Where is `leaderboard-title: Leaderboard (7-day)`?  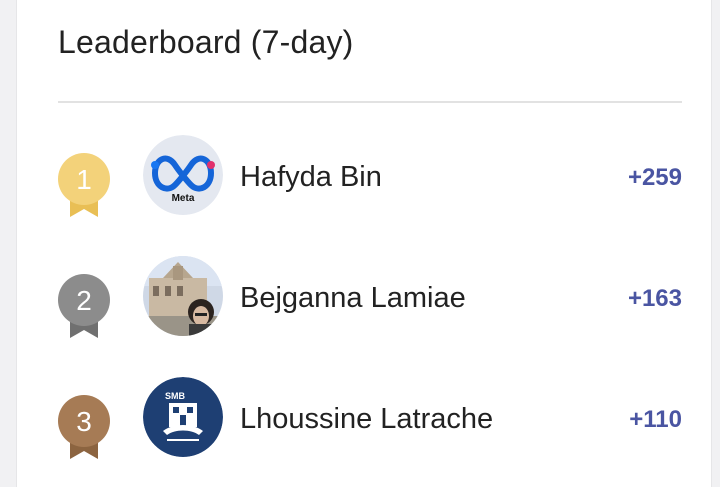 leaderboard-title: Leaderboard (7-day) is located at coordinates (206, 42).